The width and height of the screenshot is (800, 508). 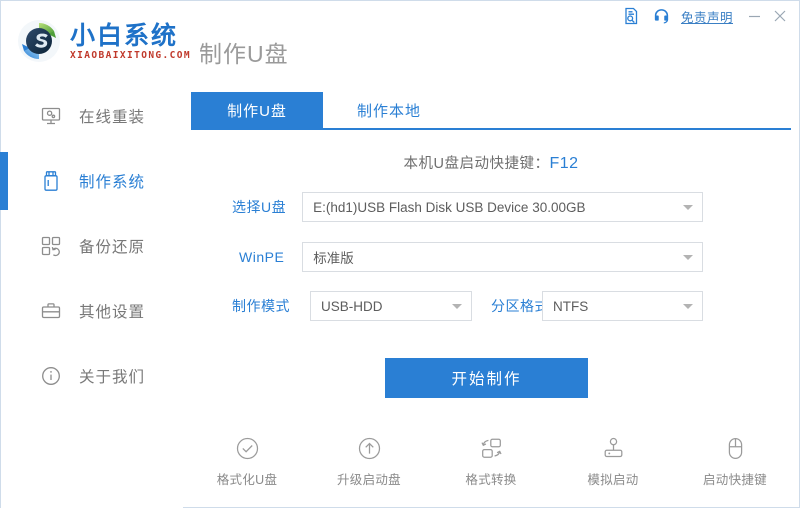 I want to click on partition-select-label: 分区格式, so click(x=520, y=306).